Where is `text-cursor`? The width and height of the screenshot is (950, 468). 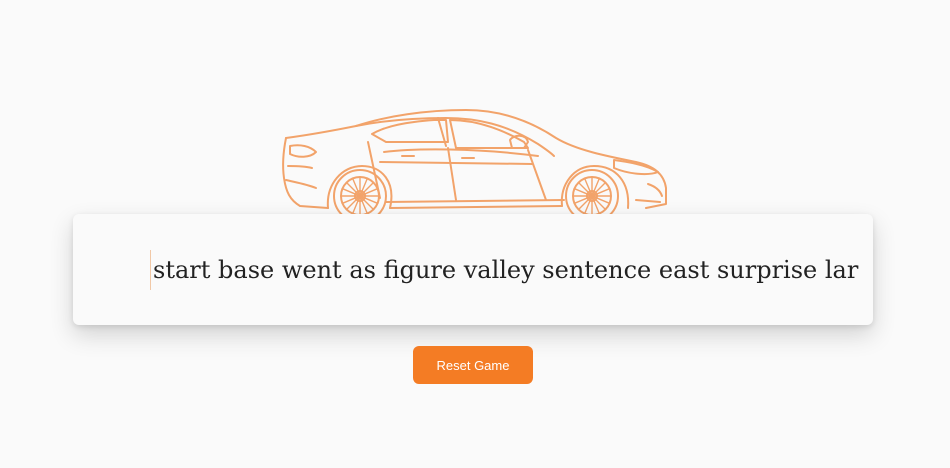 text-cursor is located at coordinates (150, 270).